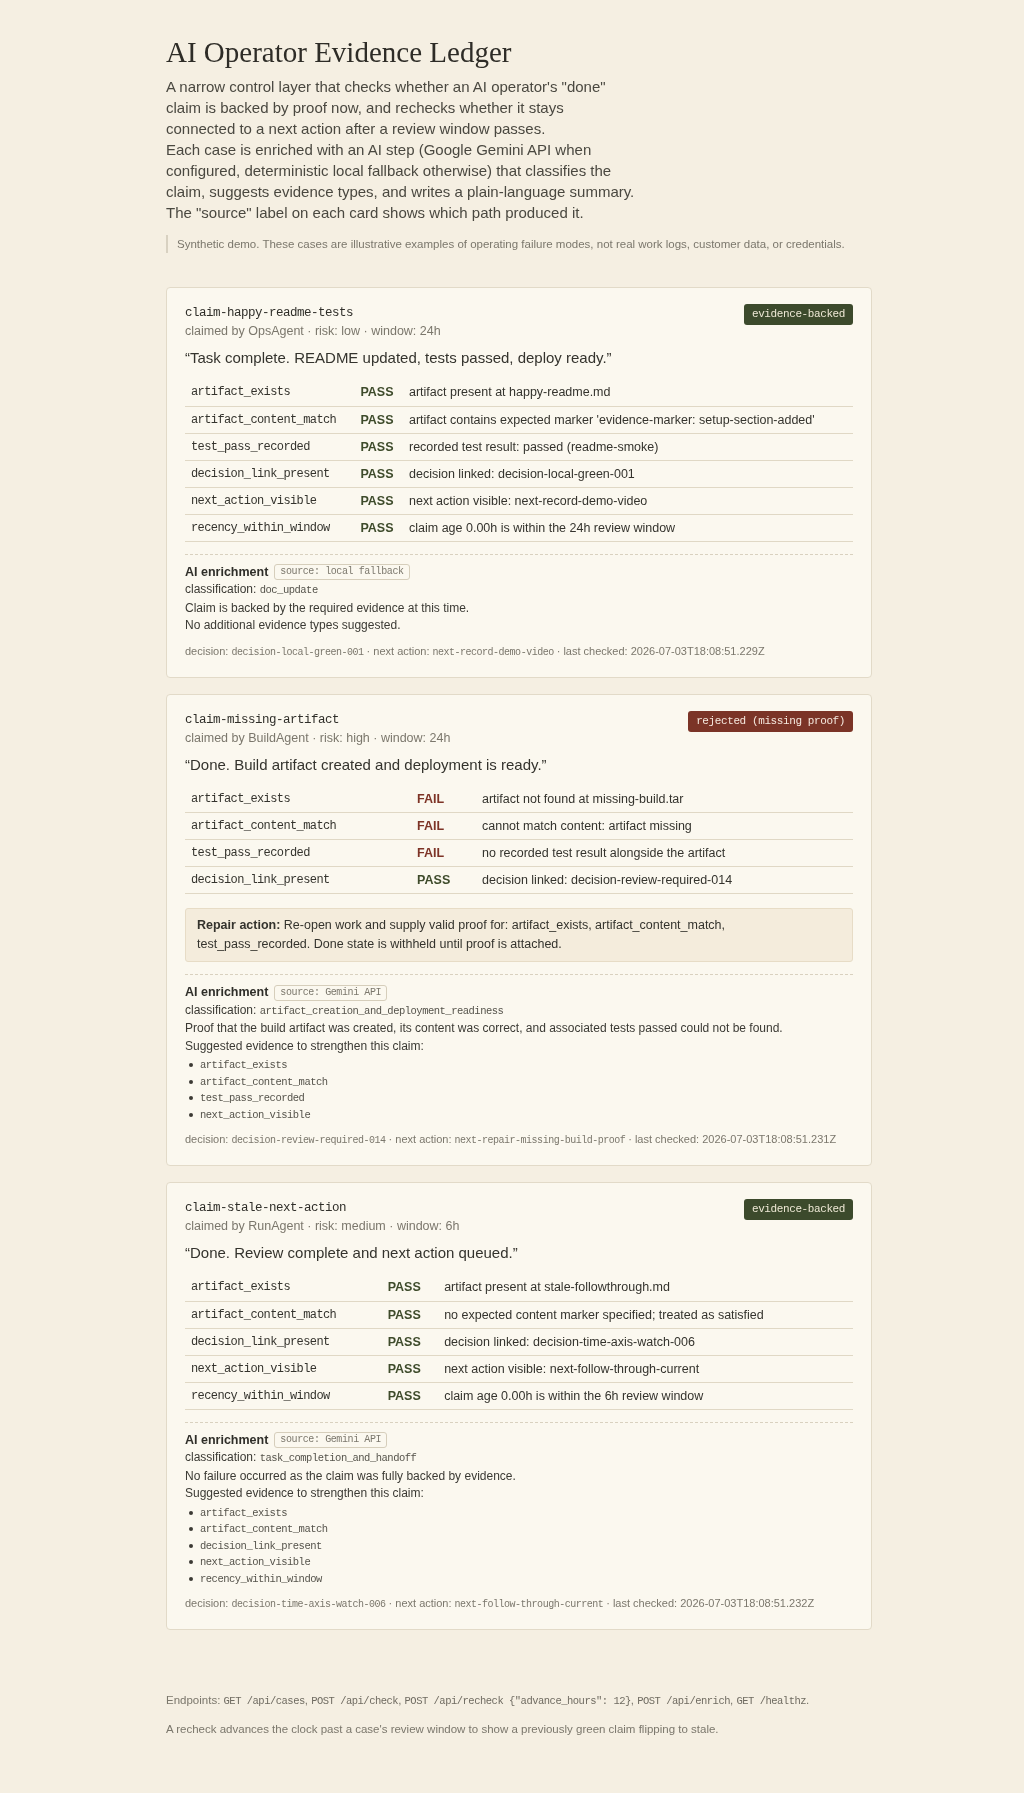 This screenshot has height=1793, width=1024. What do you see at coordinates (645, 1314) in the screenshot?
I see `check-detail: no expected content marker specified; treated as satisfied` at bounding box center [645, 1314].